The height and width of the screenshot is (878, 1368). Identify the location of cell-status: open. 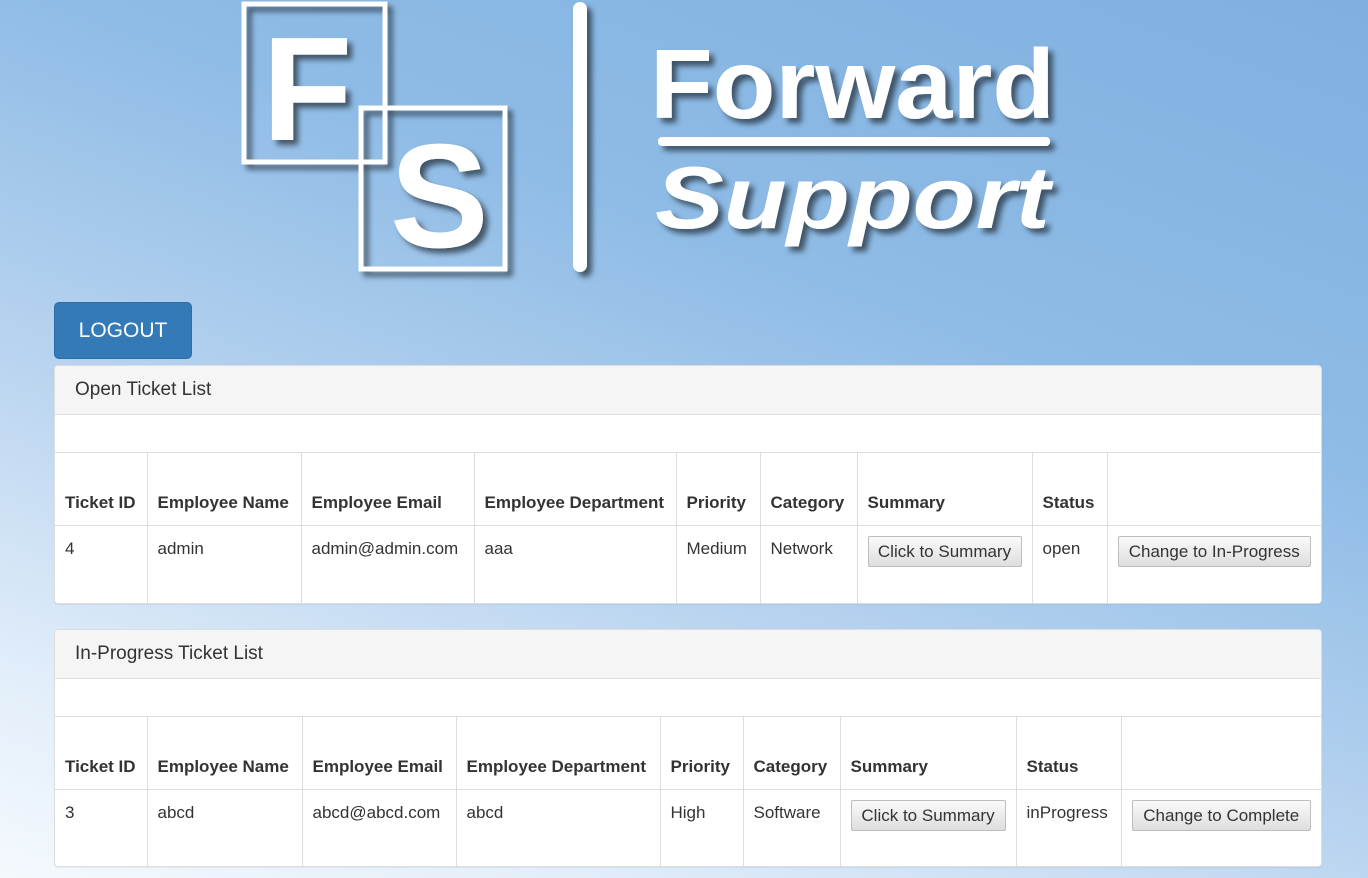
(1070, 564).